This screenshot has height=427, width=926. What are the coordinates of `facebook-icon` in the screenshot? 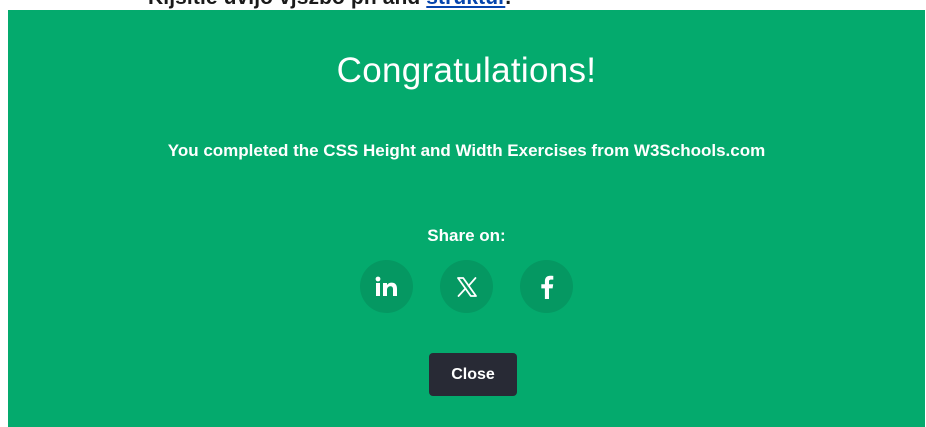 It's located at (546, 287).